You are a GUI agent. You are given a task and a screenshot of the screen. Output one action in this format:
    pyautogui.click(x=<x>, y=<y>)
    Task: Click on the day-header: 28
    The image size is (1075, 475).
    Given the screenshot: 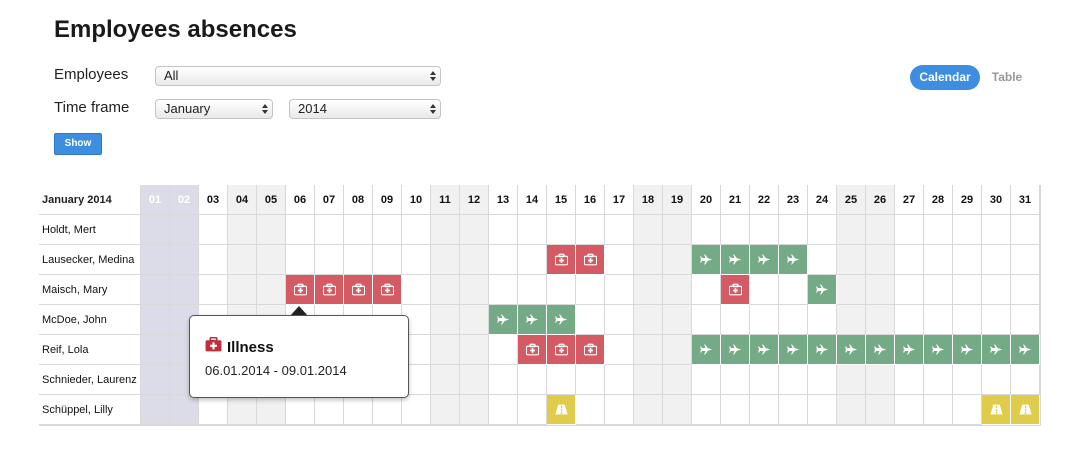 What is the action you would take?
    pyautogui.click(x=938, y=200)
    